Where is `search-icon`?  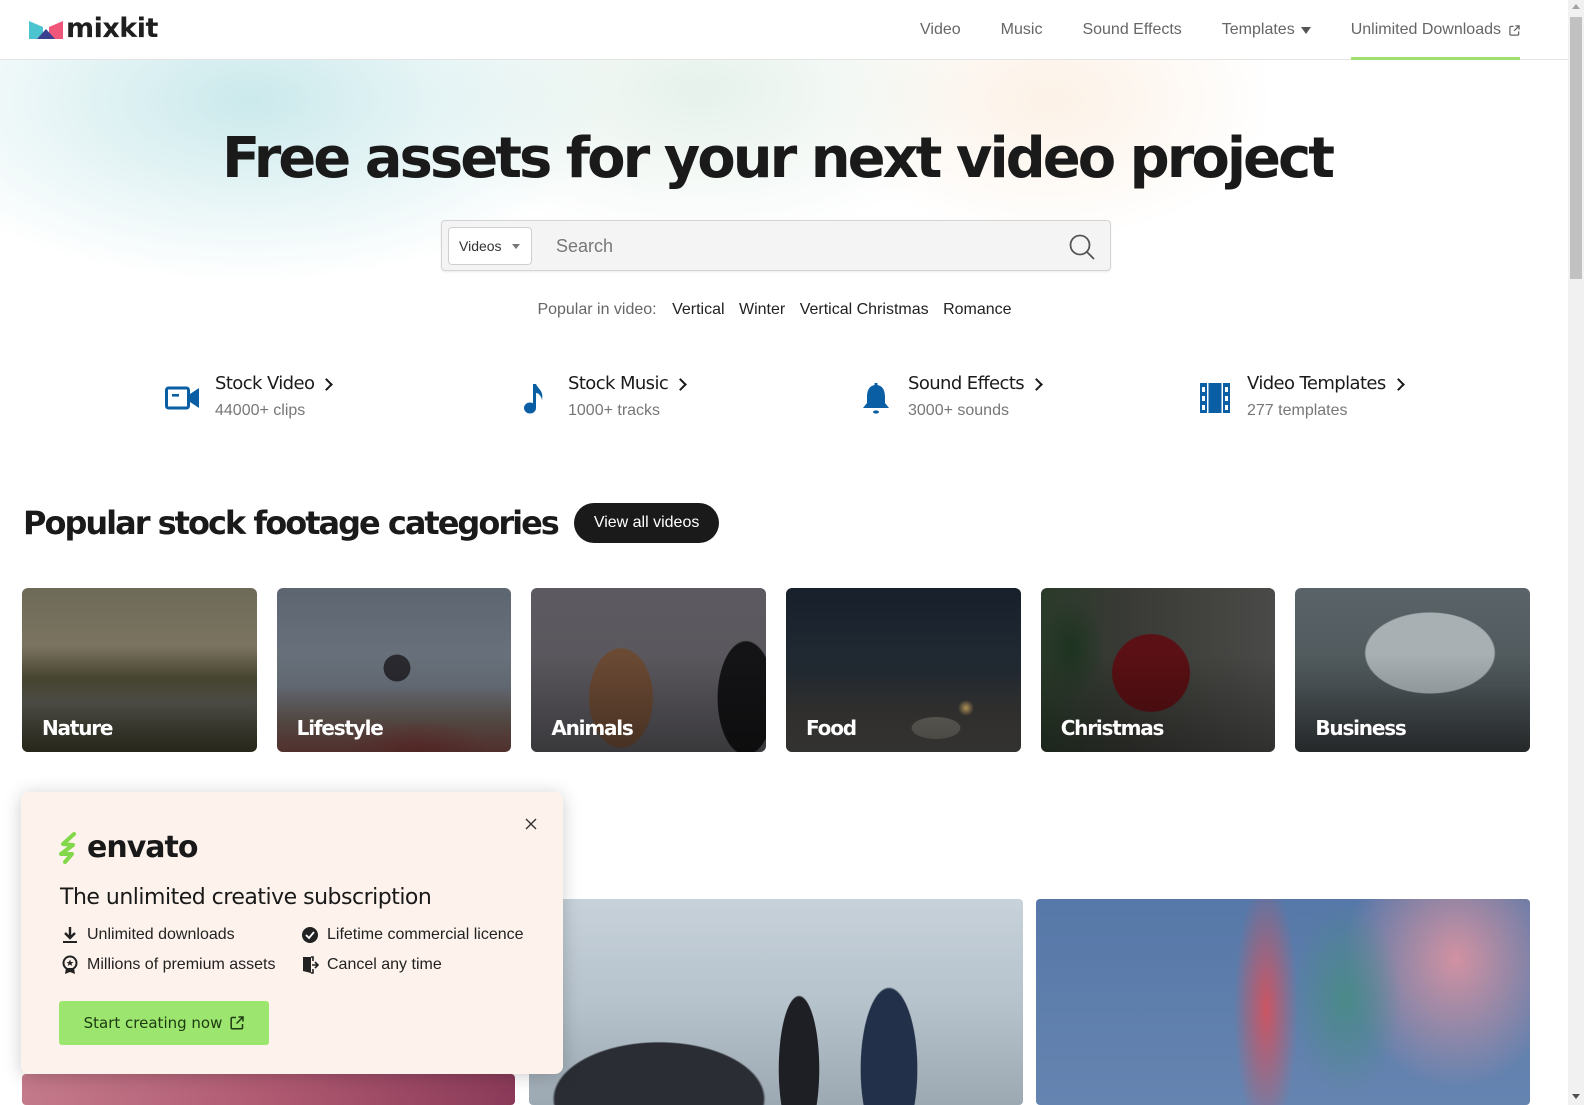
search-icon is located at coordinates (1082, 247).